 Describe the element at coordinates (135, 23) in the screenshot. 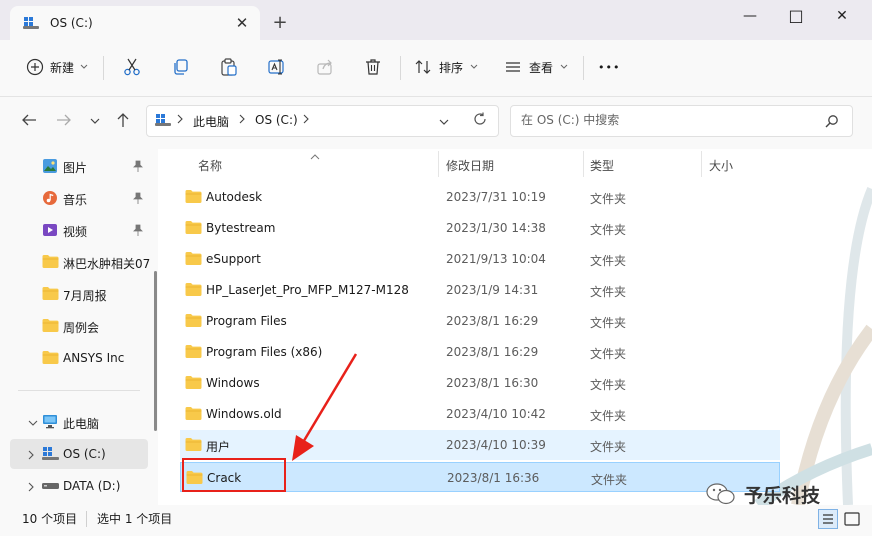

I see `tab-os-c: OS (C:) ✕` at that location.